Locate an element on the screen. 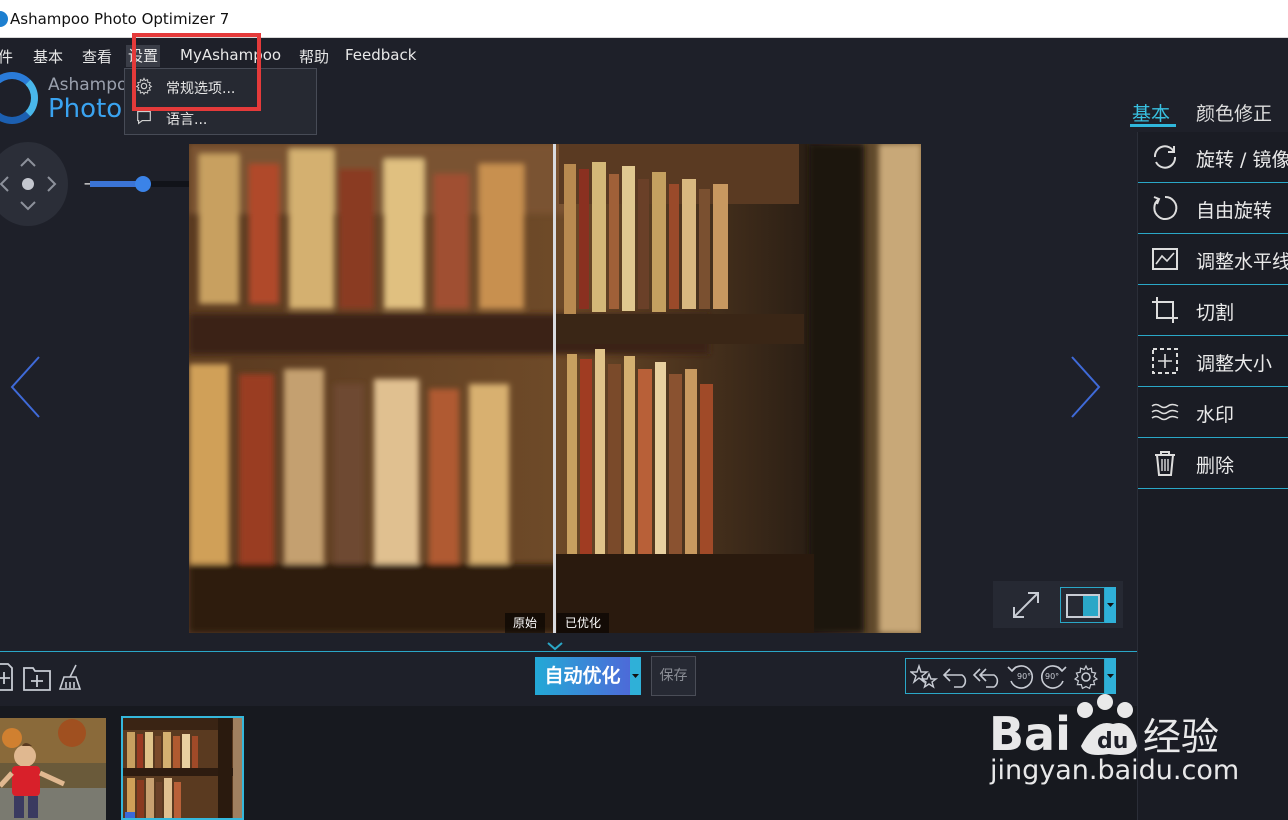 Image resolution: width=1288 pixels, height=820 pixels. clear-broom-icon is located at coordinates (73, 677).